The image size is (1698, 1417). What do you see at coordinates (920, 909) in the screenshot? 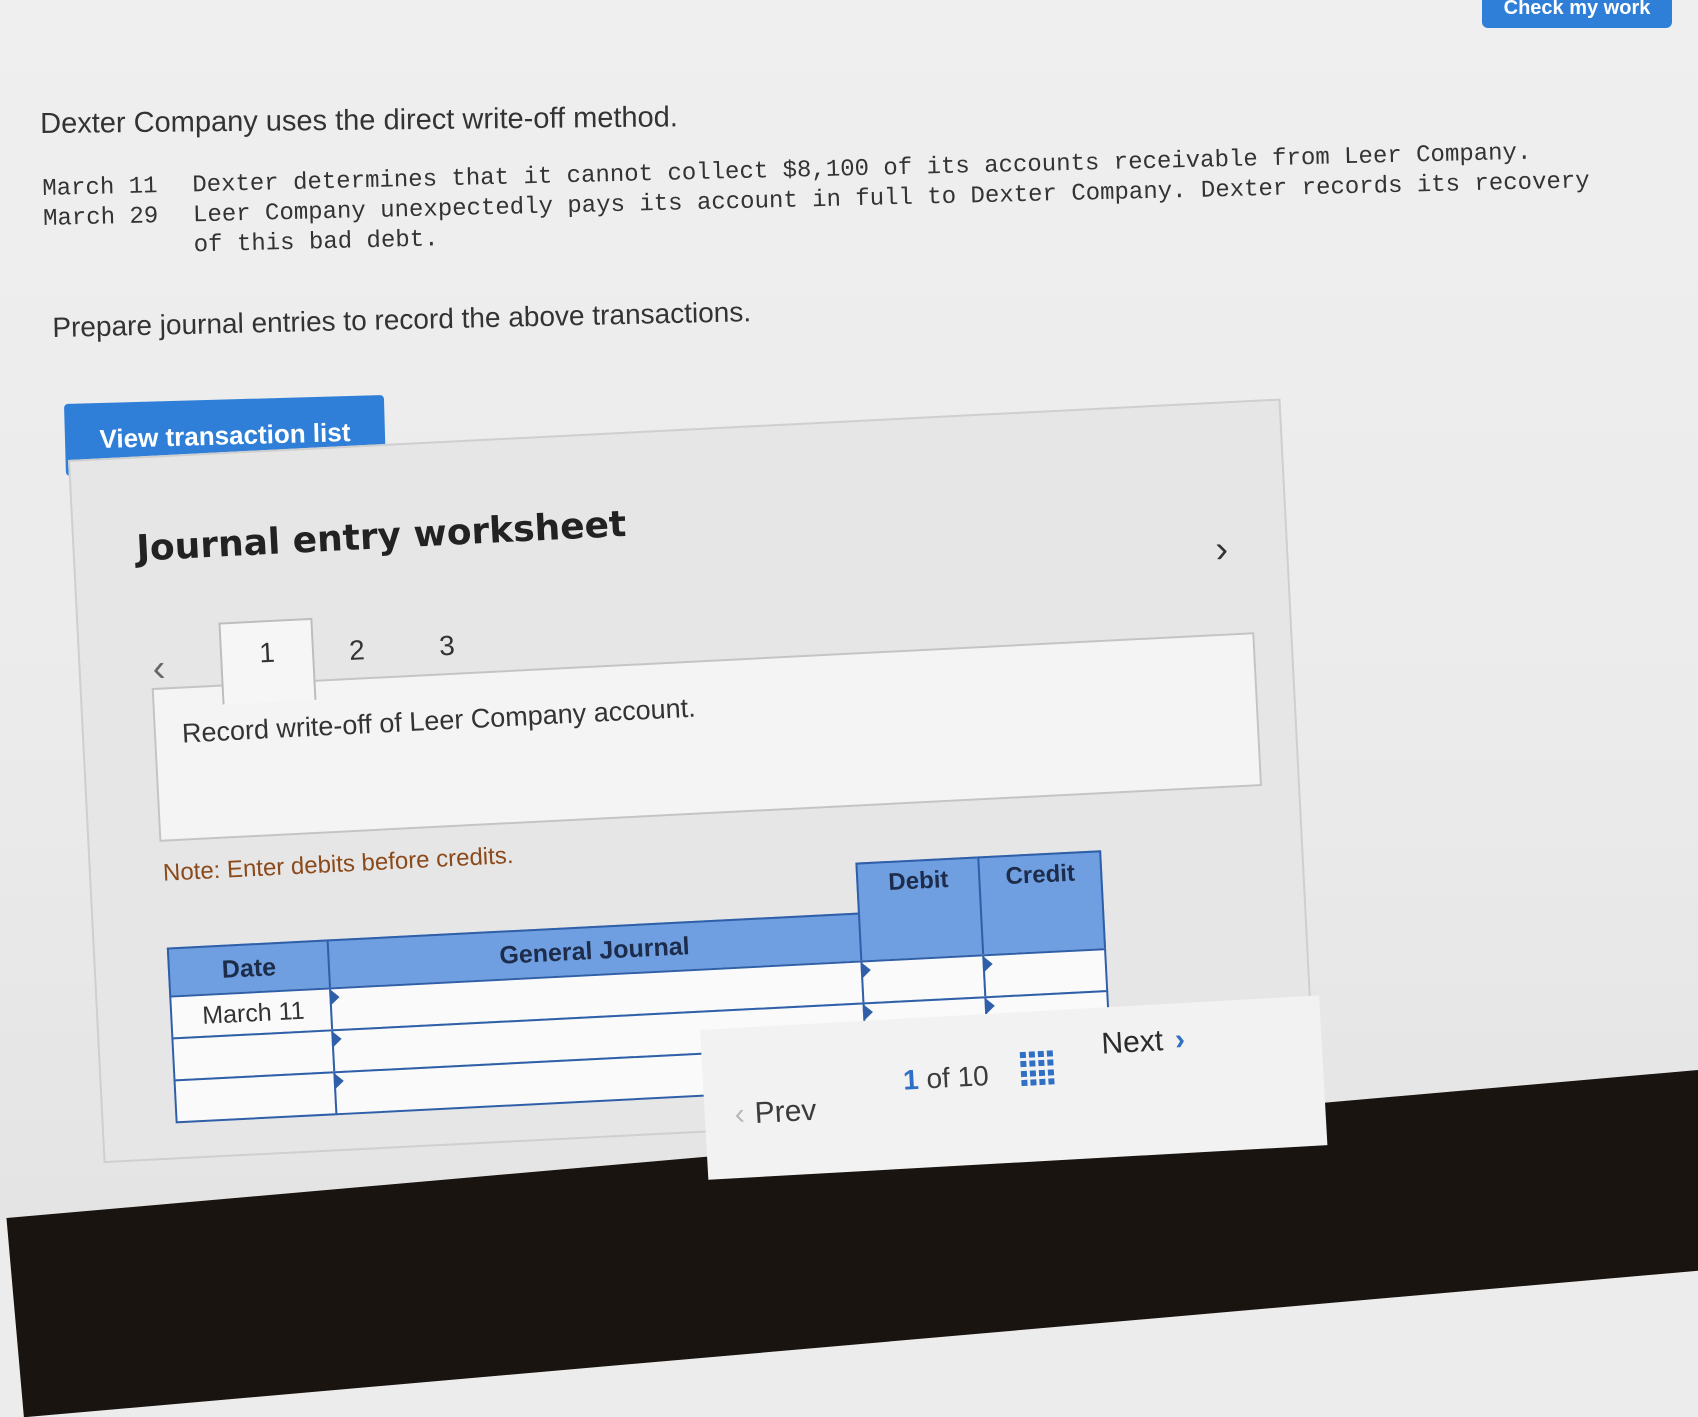
I see `column-header-debit: Debit` at bounding box center [920, 909].